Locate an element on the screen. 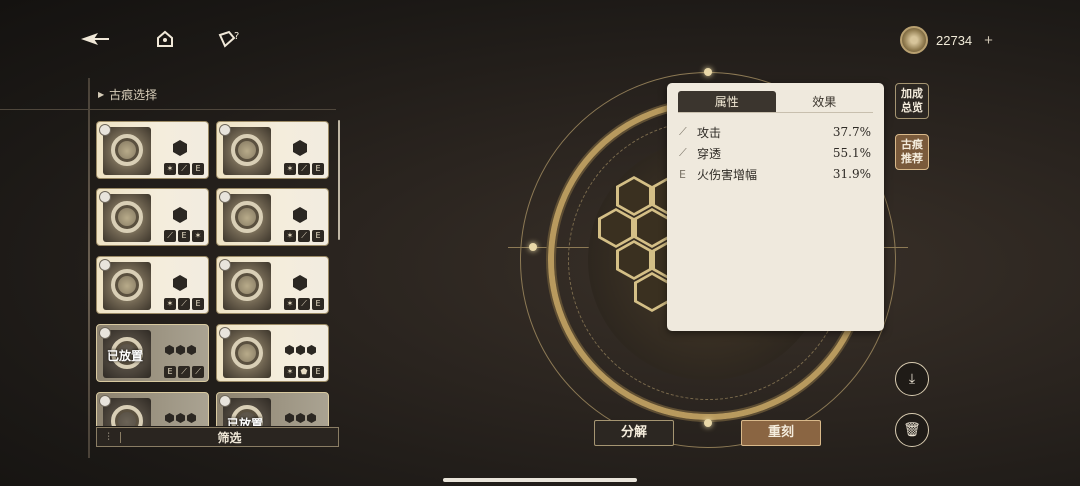 This screenshot has width=1080, height=486. coin-icon is located at coordinates (914, 40).